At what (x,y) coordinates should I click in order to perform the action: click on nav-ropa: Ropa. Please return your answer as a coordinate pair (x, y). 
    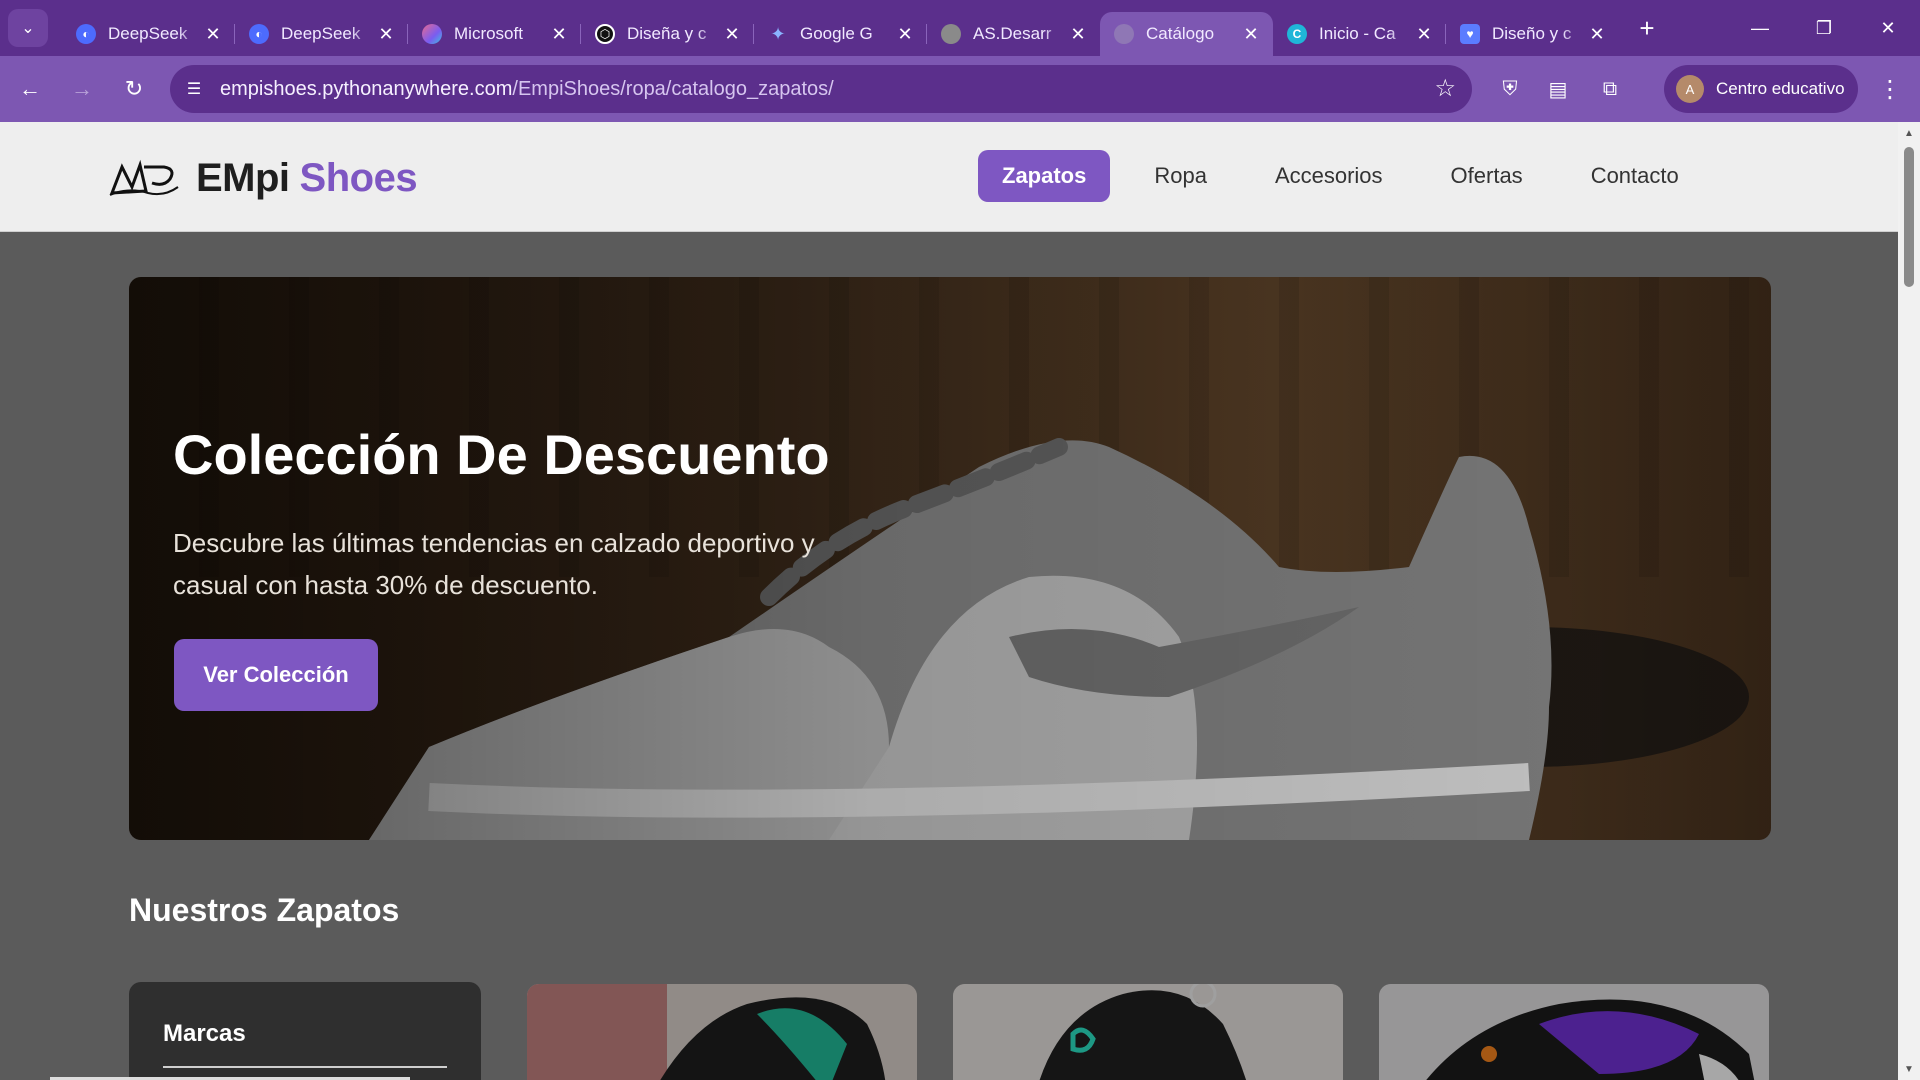
    Looking at the image, I should click on (1180, 176).